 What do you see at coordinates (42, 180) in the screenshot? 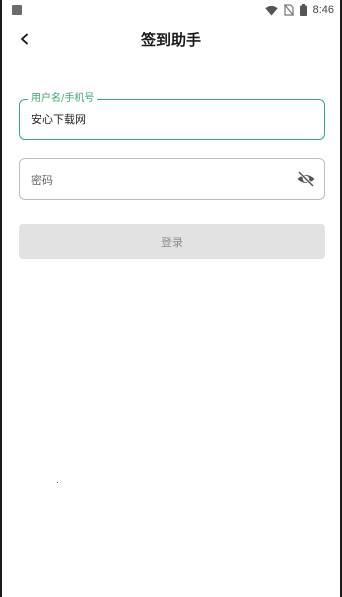
I see `password-placeholder: 密码` at bounding box center [42, 180].